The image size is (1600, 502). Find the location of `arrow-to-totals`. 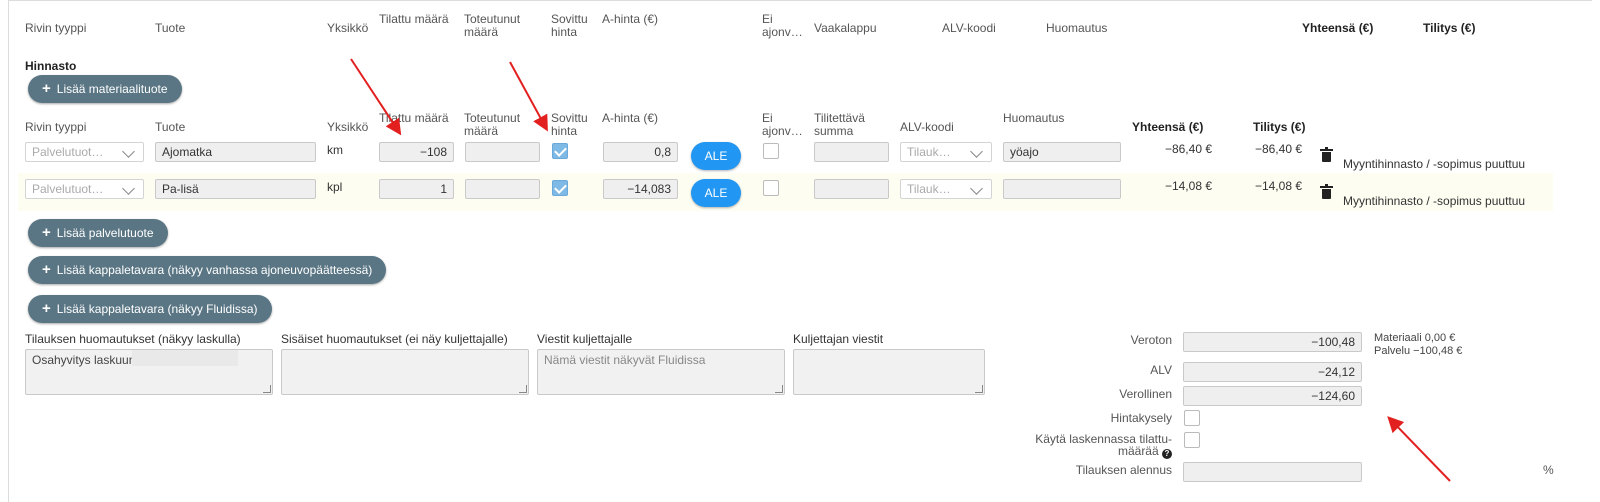

arrow-to-totals is located at coordinates (1419, 449).